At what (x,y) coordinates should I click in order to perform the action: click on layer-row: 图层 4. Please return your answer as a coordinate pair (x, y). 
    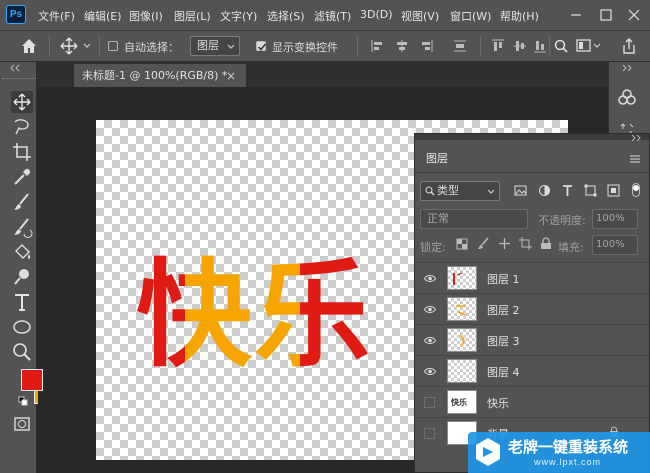
    Looking at the image, I should click on (532, 370).